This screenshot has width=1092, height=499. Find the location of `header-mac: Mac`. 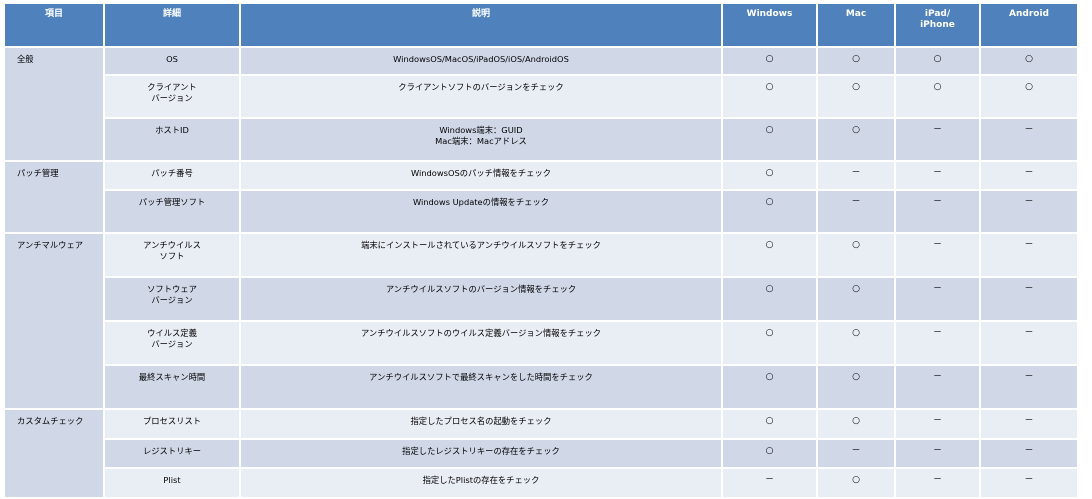

header-mac: Mac is located at coordinates (856, 25).